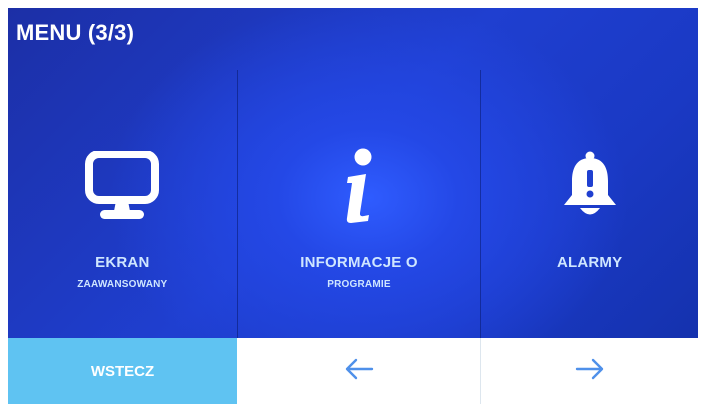 The width and height of the screenshot is (704, 408). Describe the element at coordinates (122, 262) in the screenshot. I see `tile-label: EKRAN` at that location.